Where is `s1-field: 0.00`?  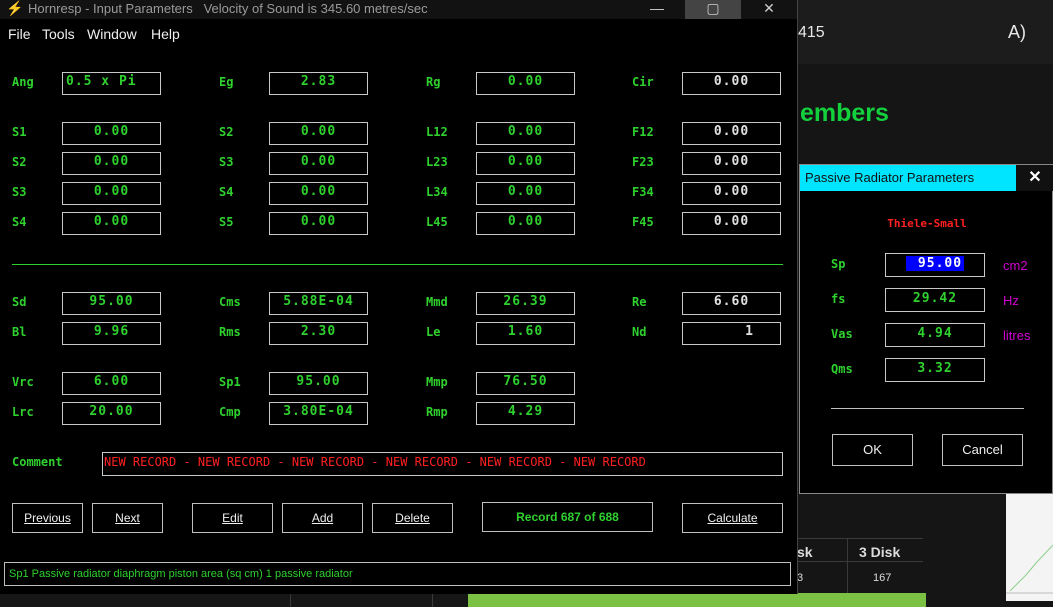
s1-field: 0.00 is located at coordinates (111, 133).